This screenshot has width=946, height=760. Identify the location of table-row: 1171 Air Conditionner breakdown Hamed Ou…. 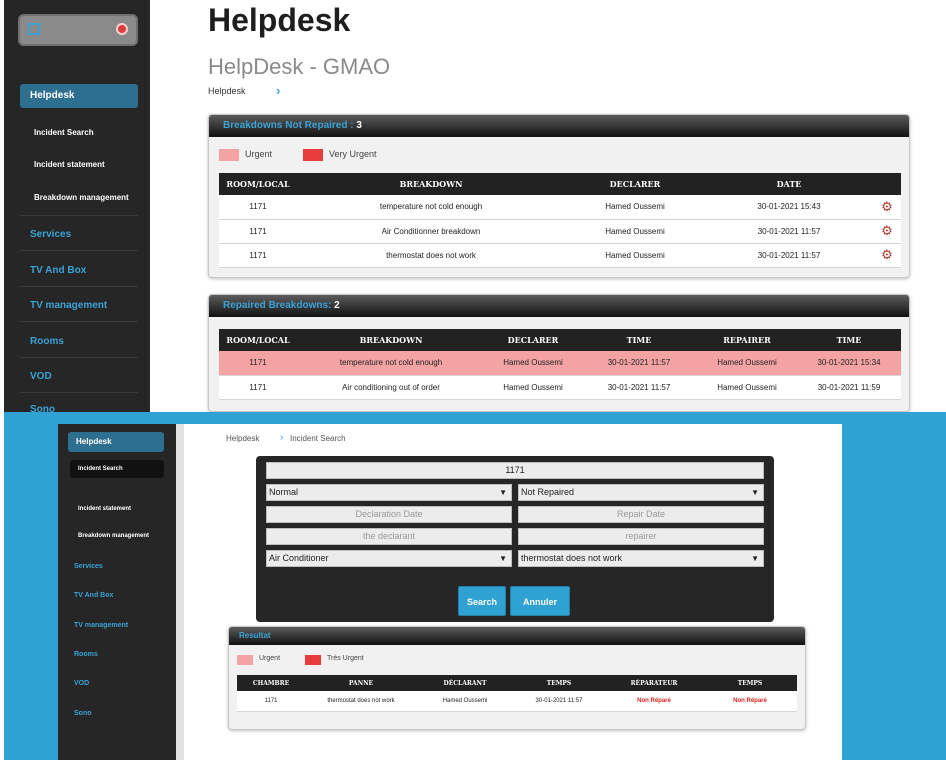
(560, 231).